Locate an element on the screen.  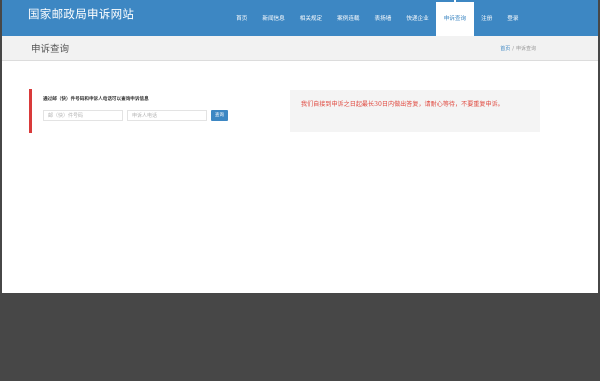
breadcrumb: 首页 / 申诉查询 is located at coordinates (518, 48).